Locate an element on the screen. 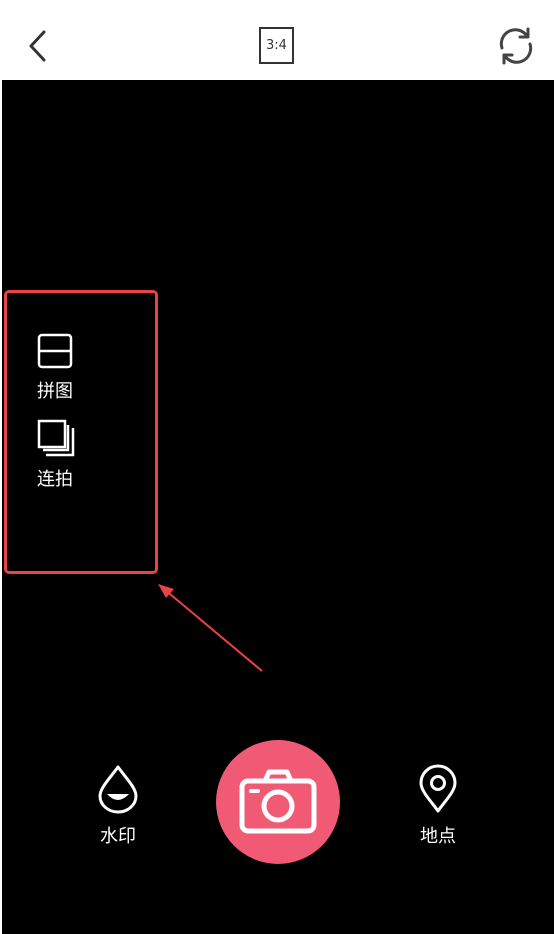  top-bar: 3:4 is located at coordinates (277, 40).